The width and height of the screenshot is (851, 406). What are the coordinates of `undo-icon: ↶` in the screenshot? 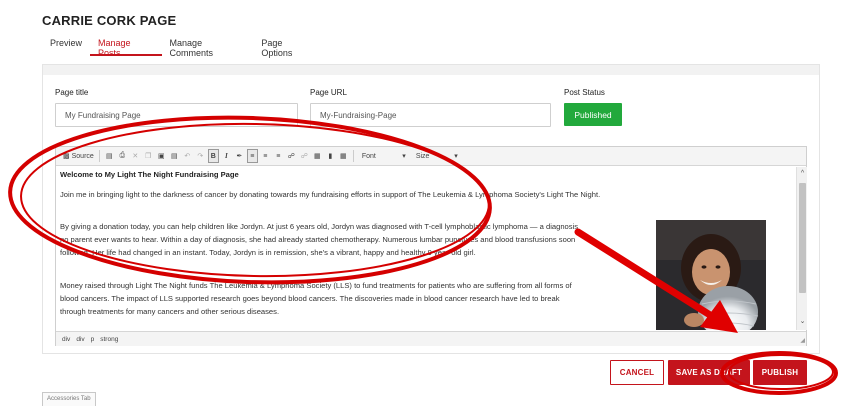 It's located at (187, 156).